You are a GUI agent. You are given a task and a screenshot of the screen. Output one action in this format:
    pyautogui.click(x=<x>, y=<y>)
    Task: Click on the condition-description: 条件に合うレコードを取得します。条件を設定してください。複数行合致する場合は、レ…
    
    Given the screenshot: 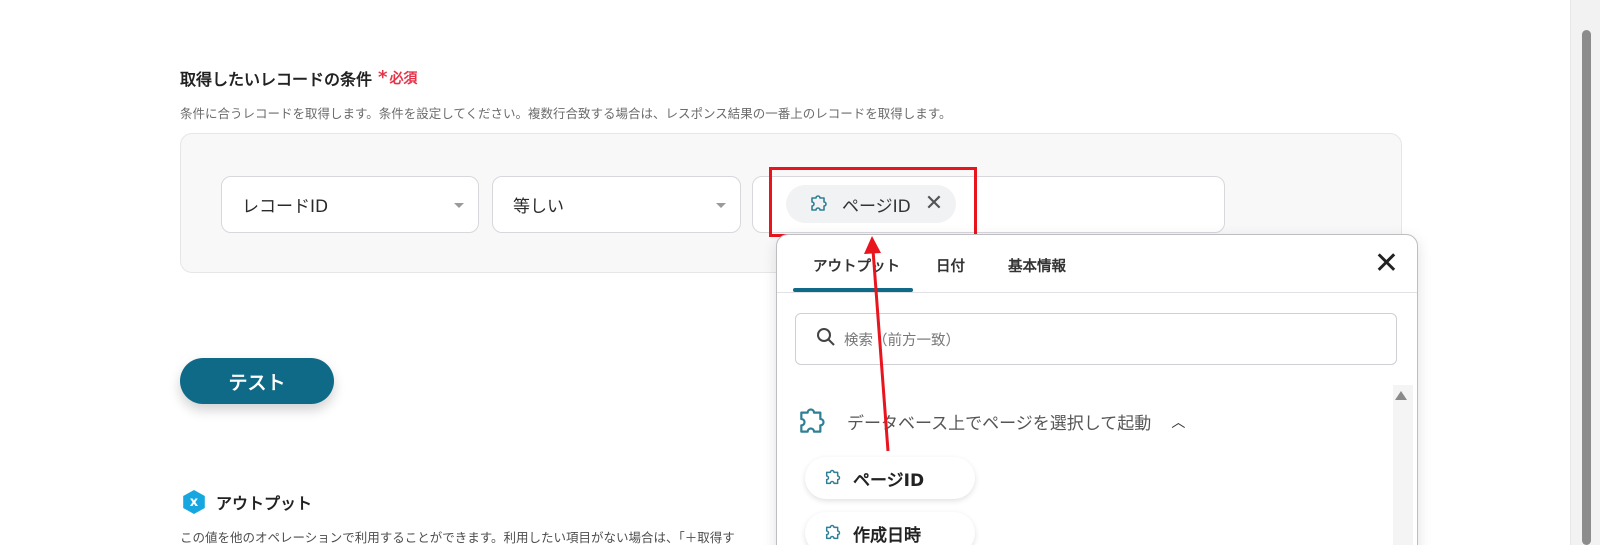 What is the action you would take?
    pyautogui.click(x=566, y=113)
    